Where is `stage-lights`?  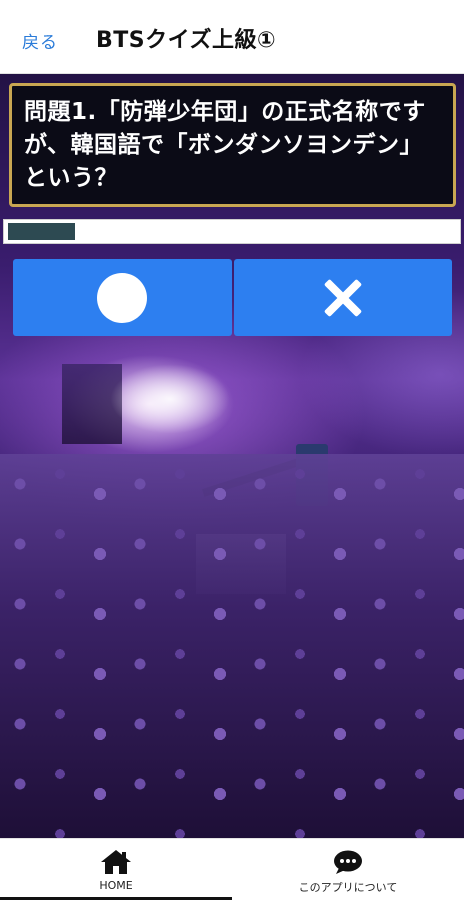
stage-lights is located at coordinates (170, 399).